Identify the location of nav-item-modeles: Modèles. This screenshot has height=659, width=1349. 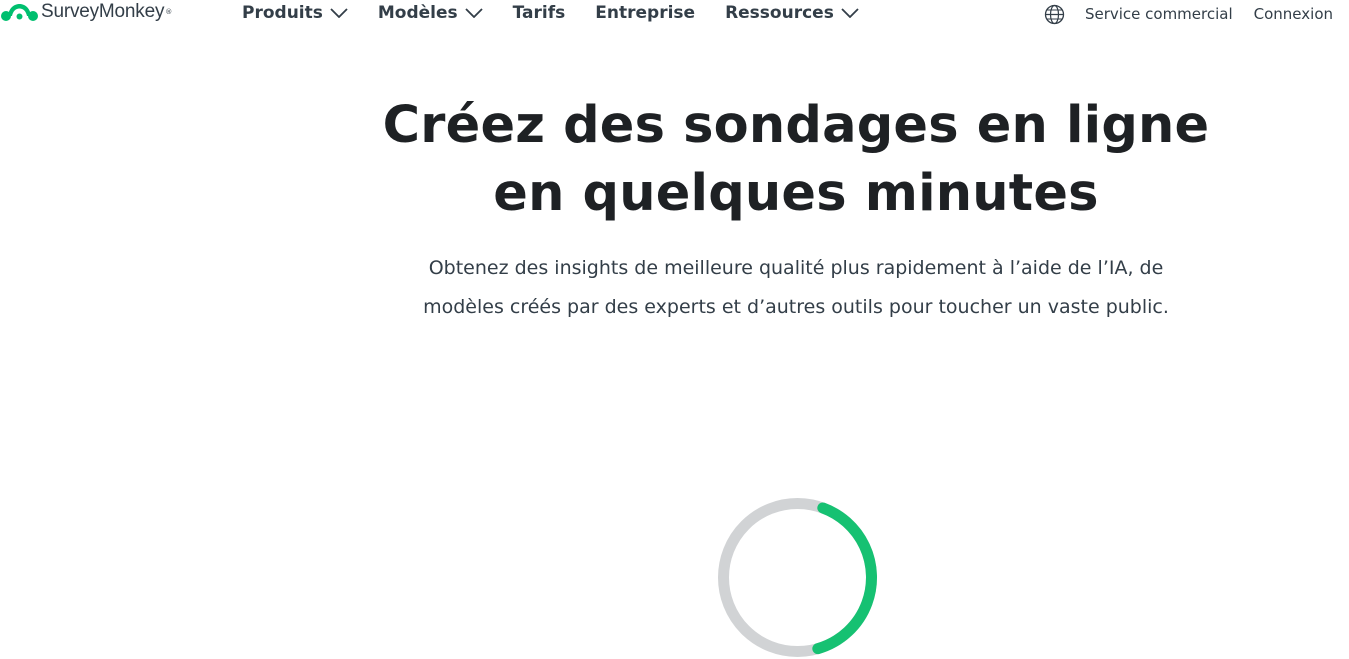
(430, 13).